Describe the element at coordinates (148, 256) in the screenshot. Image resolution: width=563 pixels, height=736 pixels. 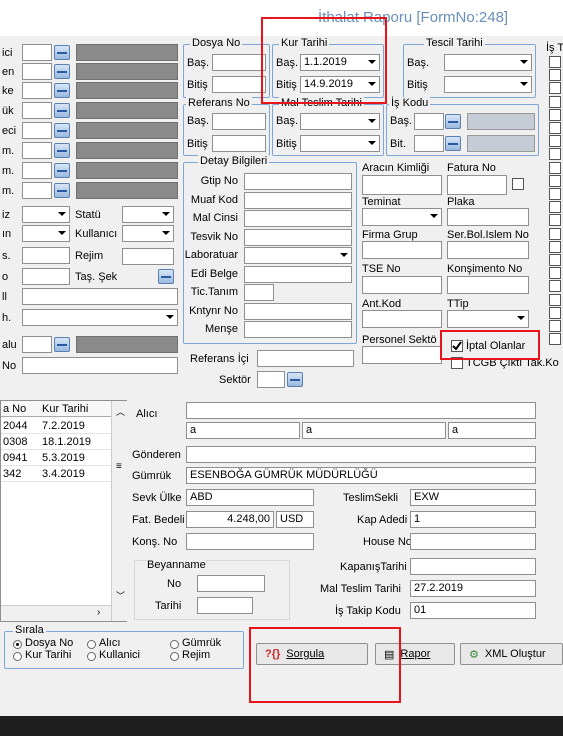
I see `rejim-field` at that location.